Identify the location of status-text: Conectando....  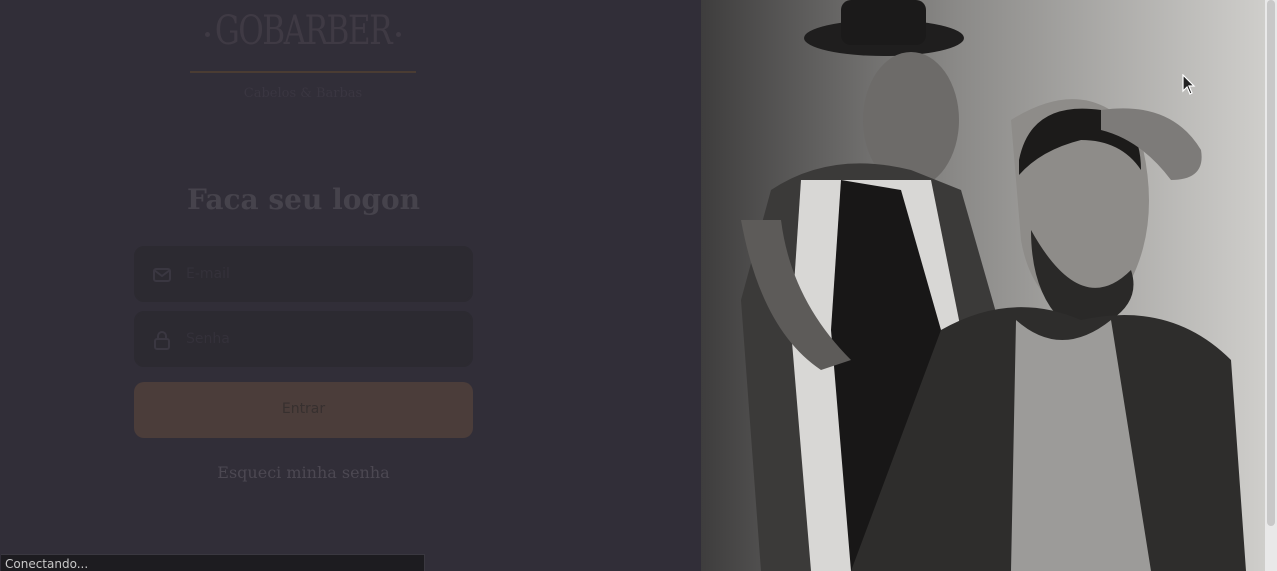
(47, 564).